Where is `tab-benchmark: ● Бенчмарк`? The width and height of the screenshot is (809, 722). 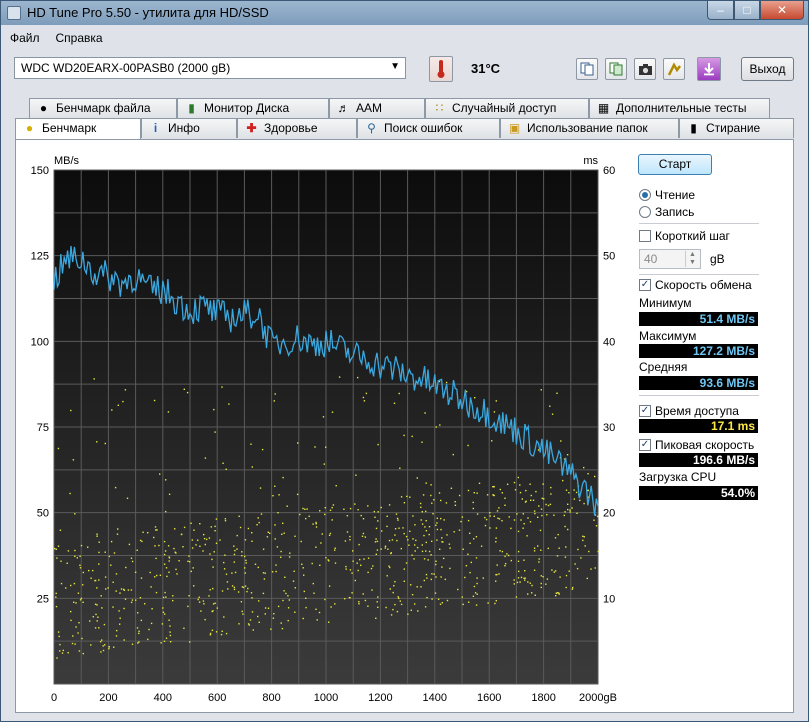 tab-benchmark: ● Бенчмарк is located at coordinates (78, 128).